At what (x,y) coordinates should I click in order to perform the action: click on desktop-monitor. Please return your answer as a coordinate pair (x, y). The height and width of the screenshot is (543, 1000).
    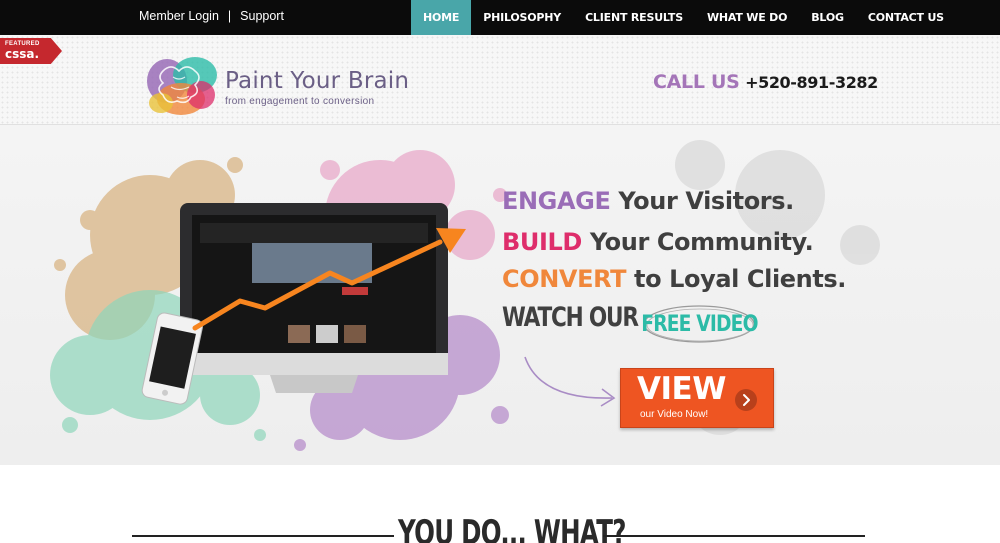
    Looking at the image, I should click on (314, 298).